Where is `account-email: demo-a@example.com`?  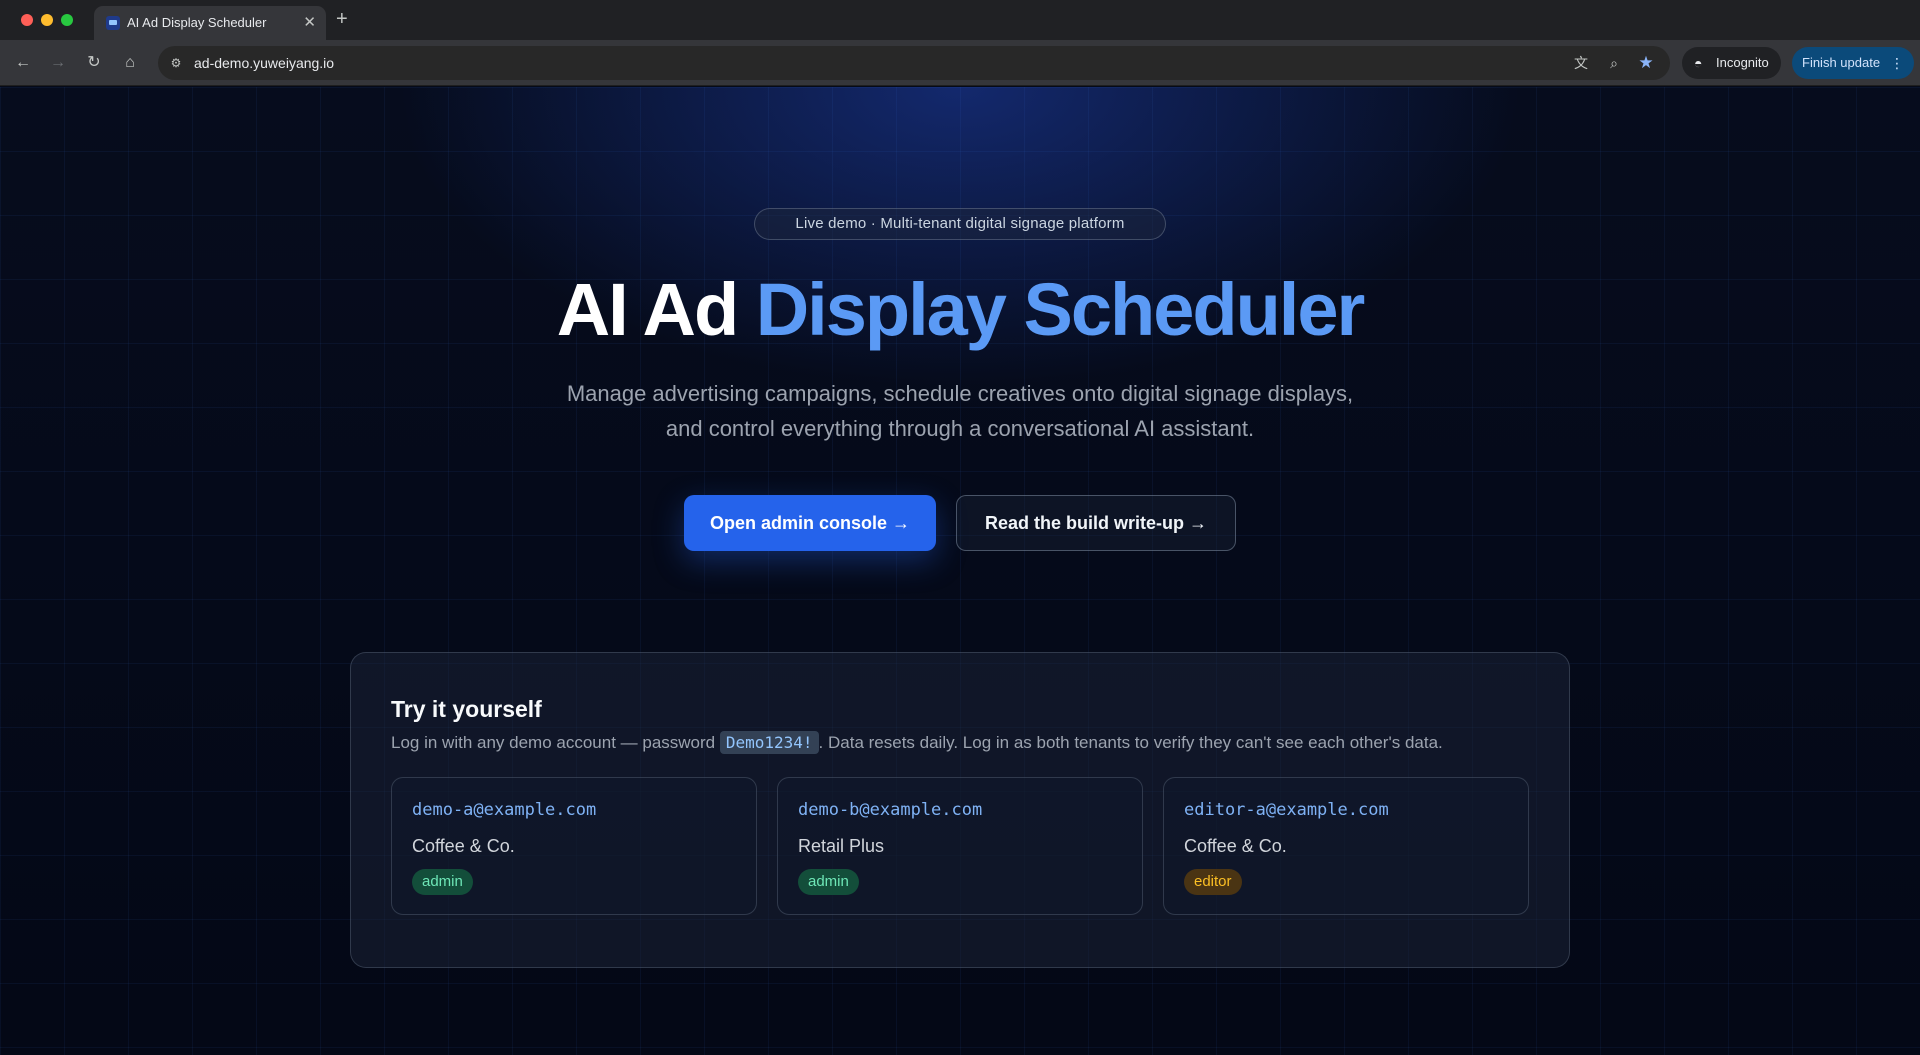 account-email: demo-a@example.com is located at coordinates (504, 810).